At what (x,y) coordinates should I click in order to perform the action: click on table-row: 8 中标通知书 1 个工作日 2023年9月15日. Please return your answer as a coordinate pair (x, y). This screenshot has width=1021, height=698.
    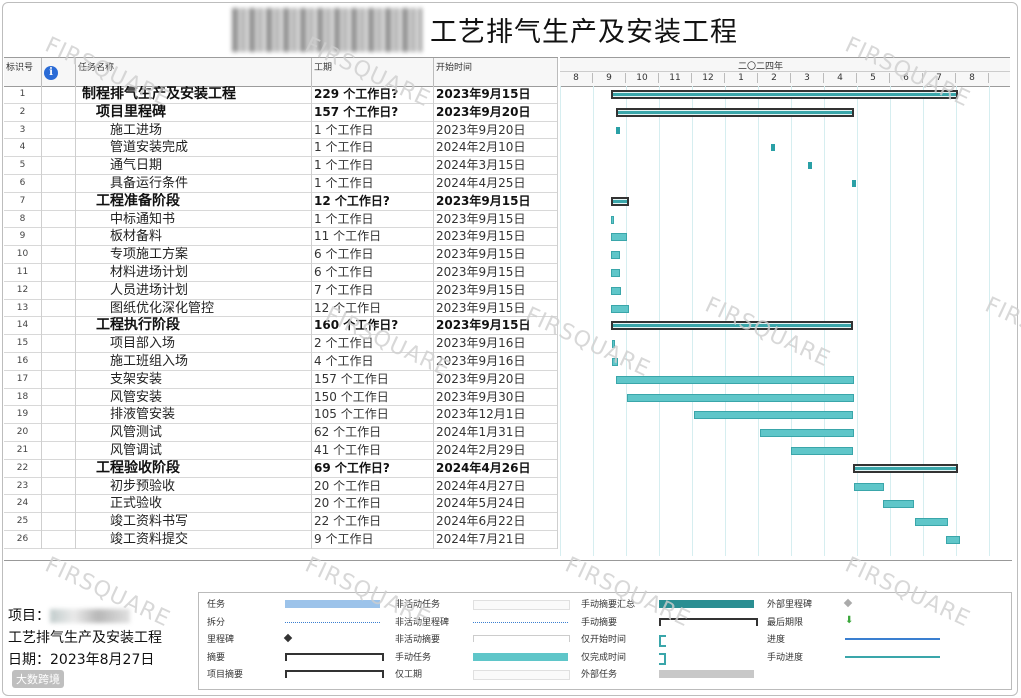
    Looking at the image, I should click on (281, 219).